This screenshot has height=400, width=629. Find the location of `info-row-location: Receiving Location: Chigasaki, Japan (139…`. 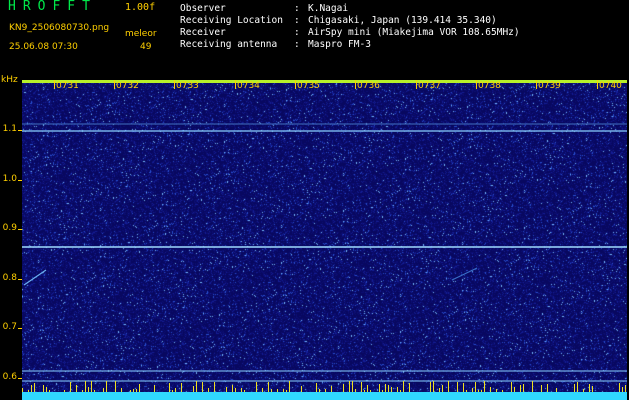

info-row-location: Receiving Location: Chigasaki, Japan (139… is located at coordinates (338, 20).